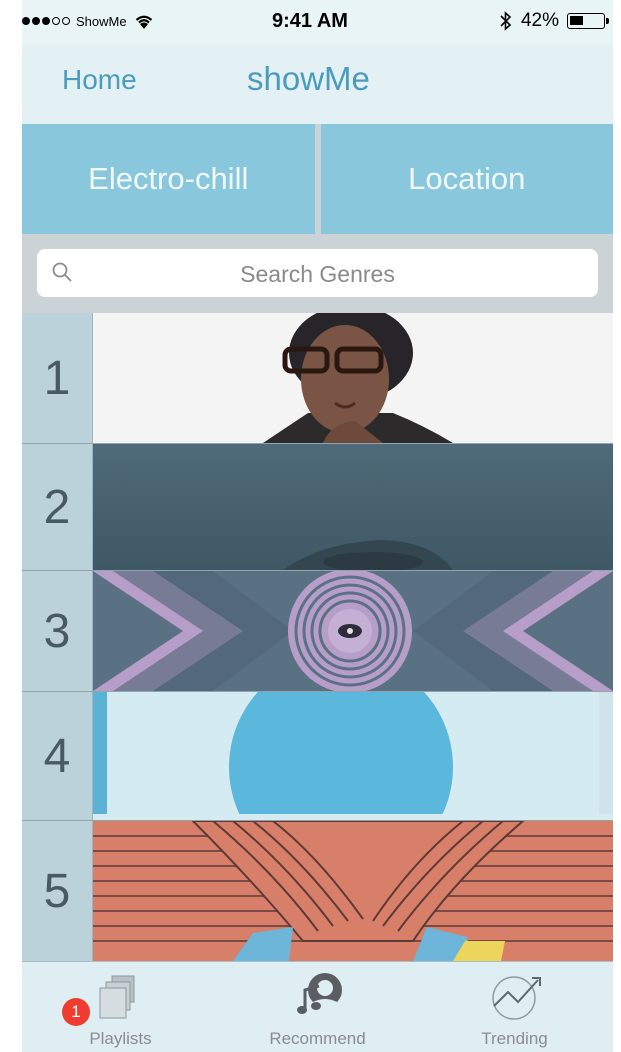 This screenshot has height=1052, width=621. Describe the element at coordinates (353, 378) in the screenshot. I see `album-art-portrait` at that location.